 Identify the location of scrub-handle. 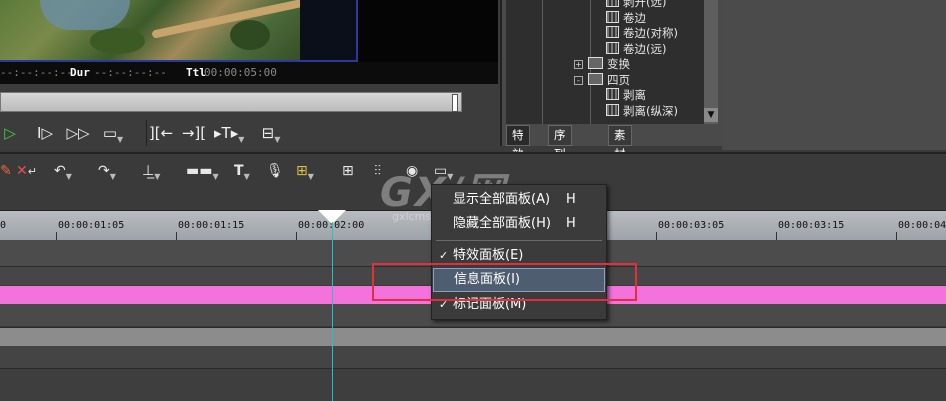
(455, 103).